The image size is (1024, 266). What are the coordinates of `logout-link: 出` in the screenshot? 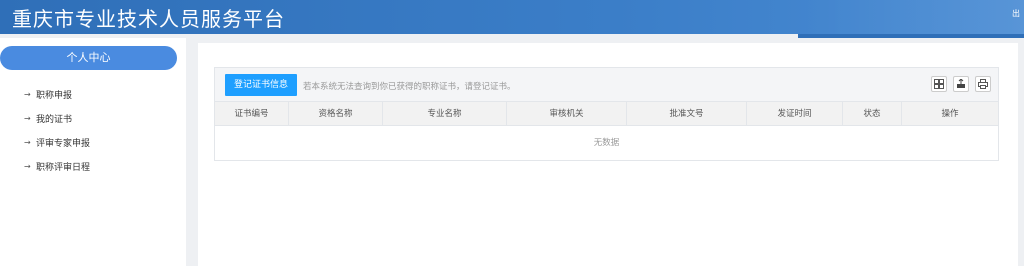 It's located at (1016, 13).